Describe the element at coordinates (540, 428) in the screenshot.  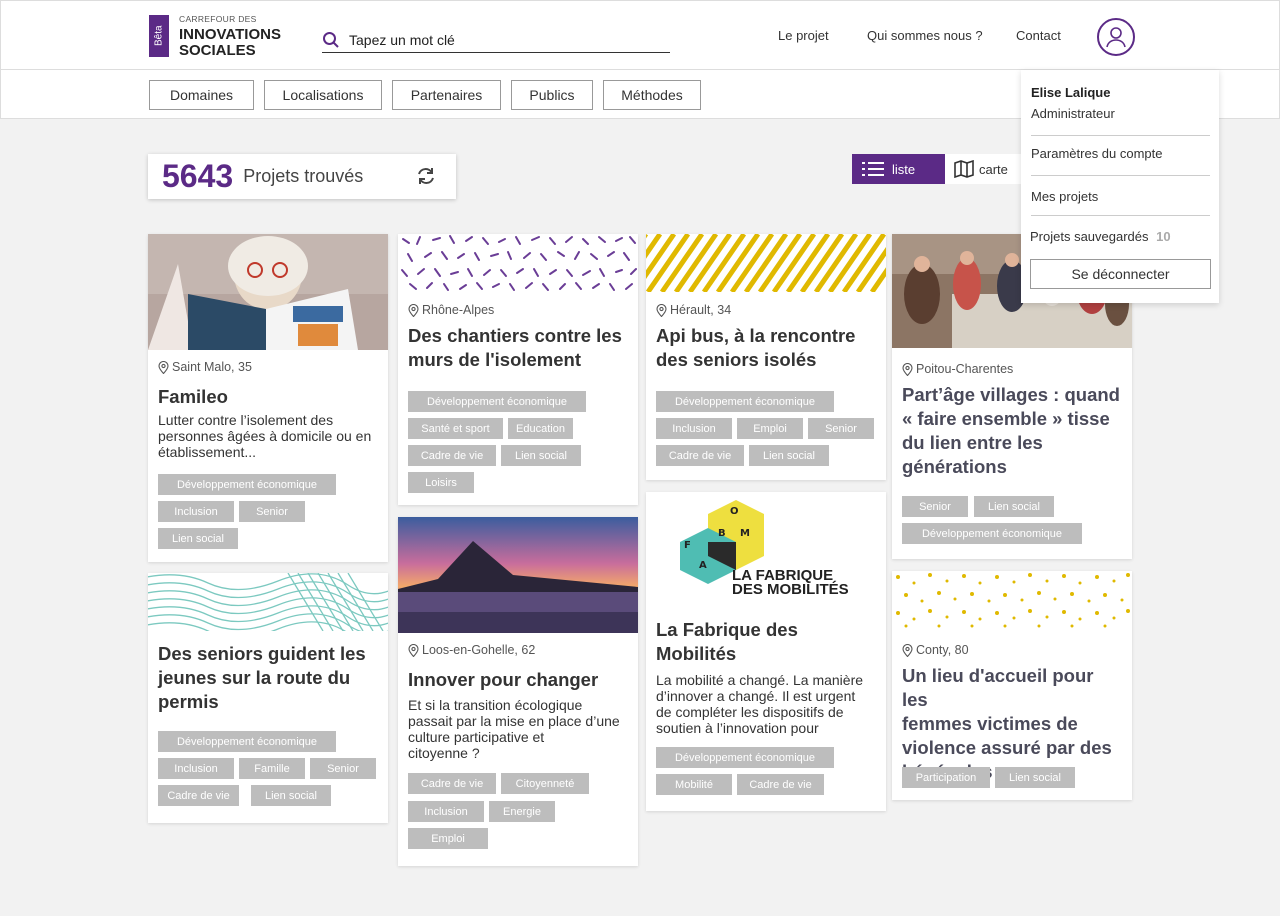
I see `tag-chip: Education` at that location.